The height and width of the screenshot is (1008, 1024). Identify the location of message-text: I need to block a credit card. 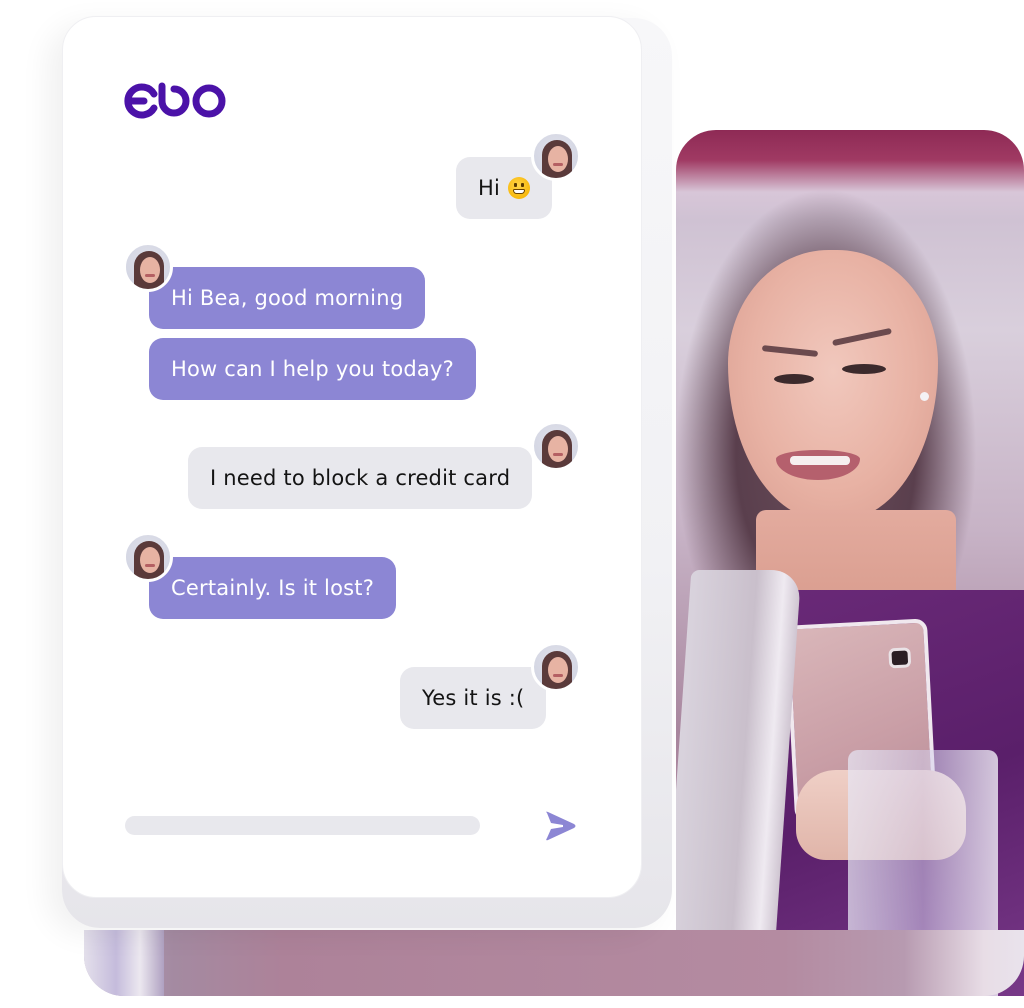
(360, 478).